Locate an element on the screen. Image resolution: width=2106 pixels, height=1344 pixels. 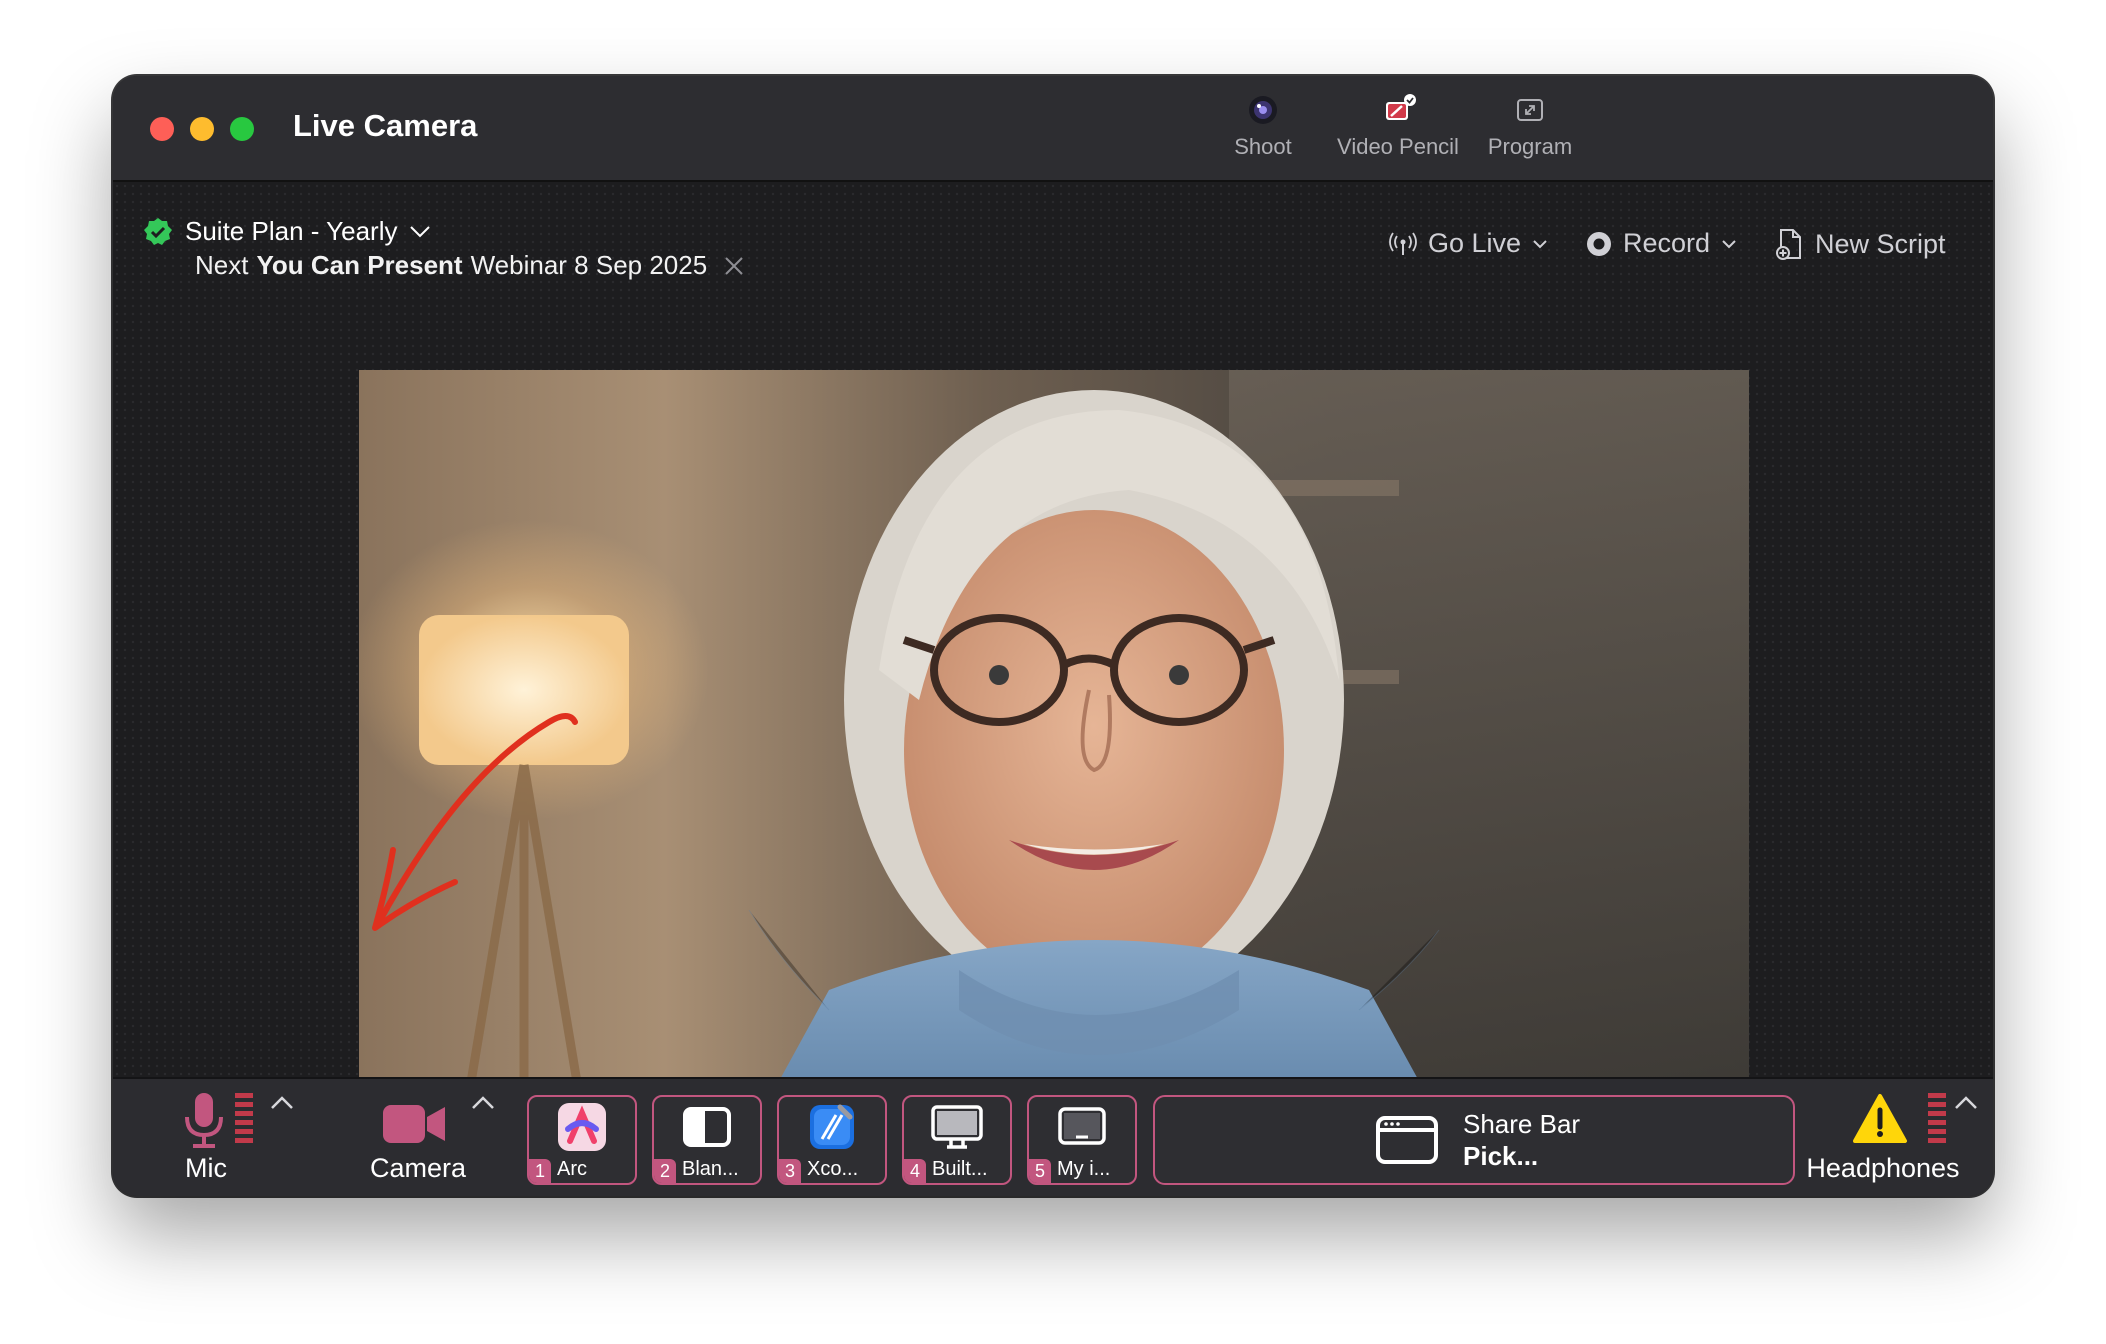
record-icon is located at coordinates (1599, 243).